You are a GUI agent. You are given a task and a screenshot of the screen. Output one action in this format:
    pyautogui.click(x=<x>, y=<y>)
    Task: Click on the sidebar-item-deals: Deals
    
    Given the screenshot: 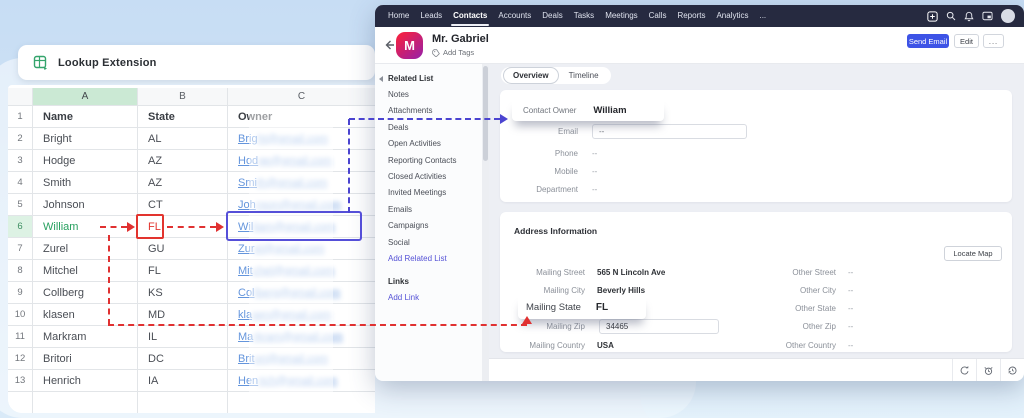 What is the action you would take?
    pyautogui.click(x=435, y=128)
    